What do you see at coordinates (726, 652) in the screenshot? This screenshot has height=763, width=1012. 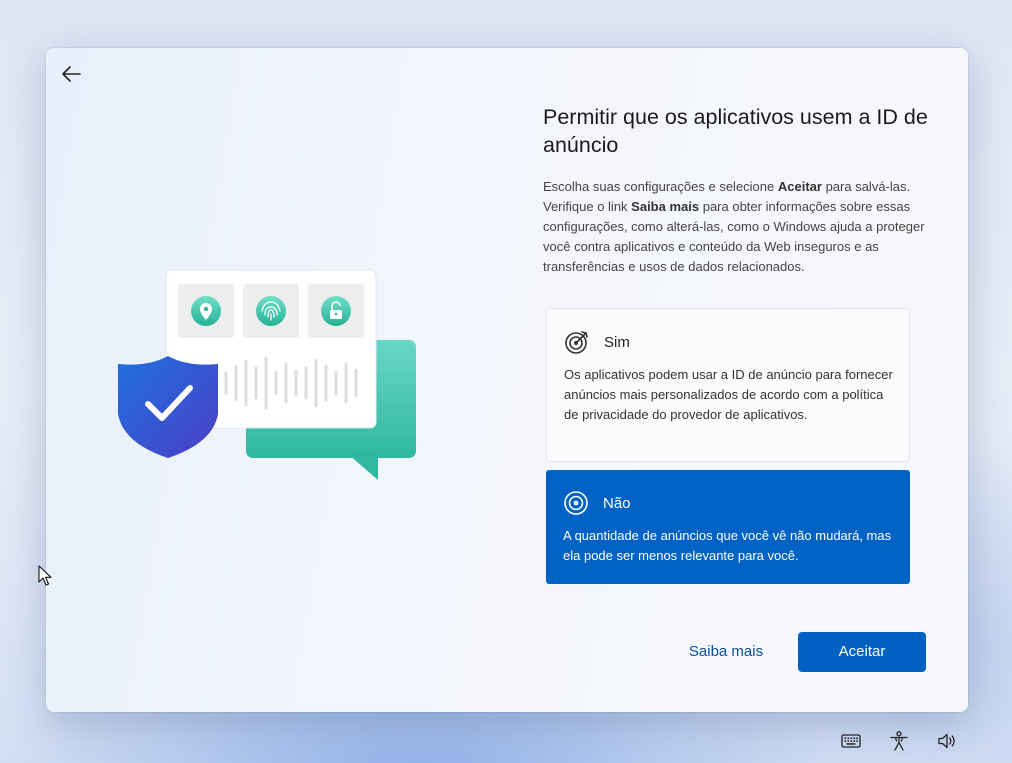 I see `learn-more-button: Saiba mais` at bounding box center [726, 652].